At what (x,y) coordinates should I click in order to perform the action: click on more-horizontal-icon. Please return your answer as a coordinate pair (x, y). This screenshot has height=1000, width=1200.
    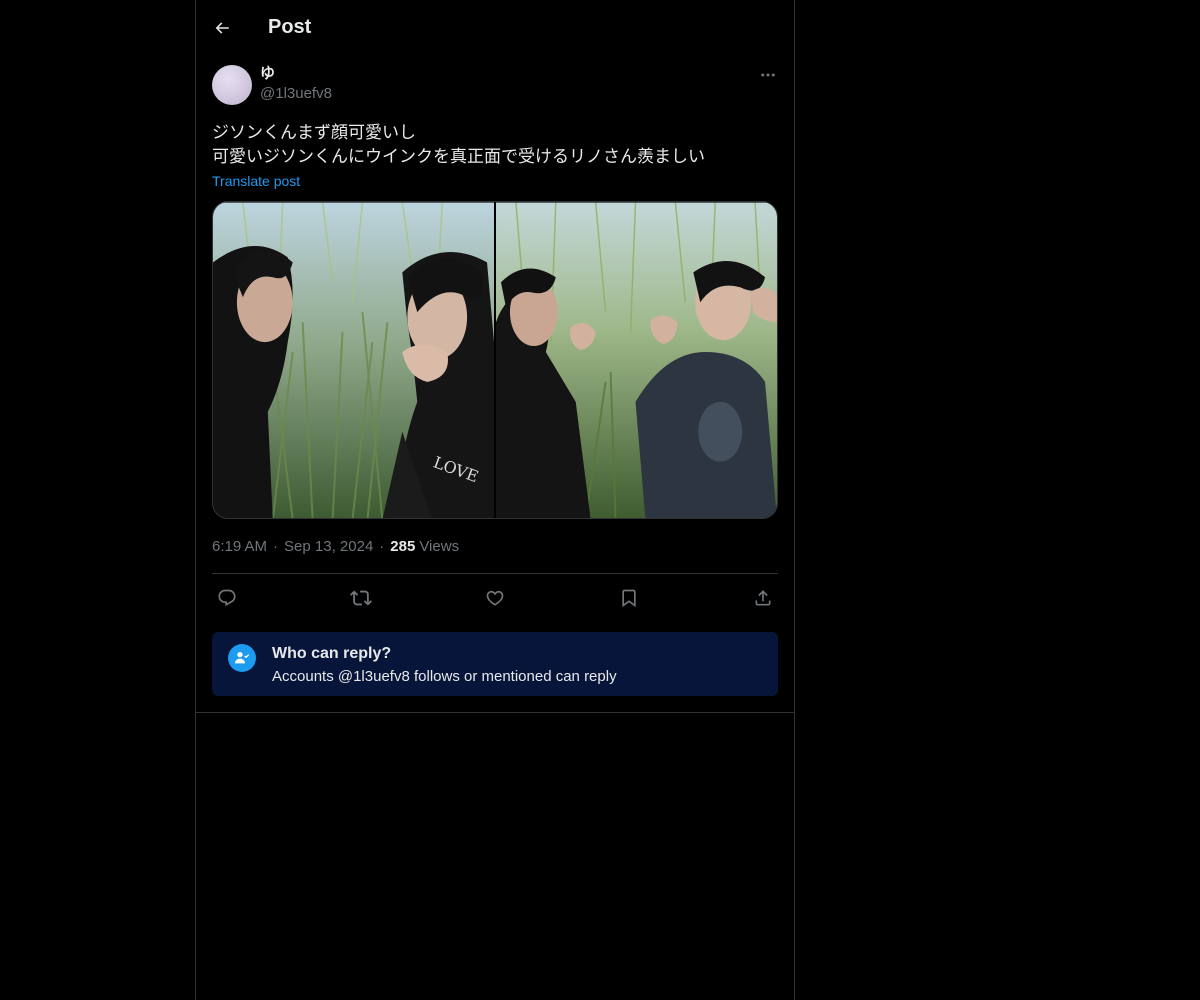
    Looking at the image, I should click on (768, 75).